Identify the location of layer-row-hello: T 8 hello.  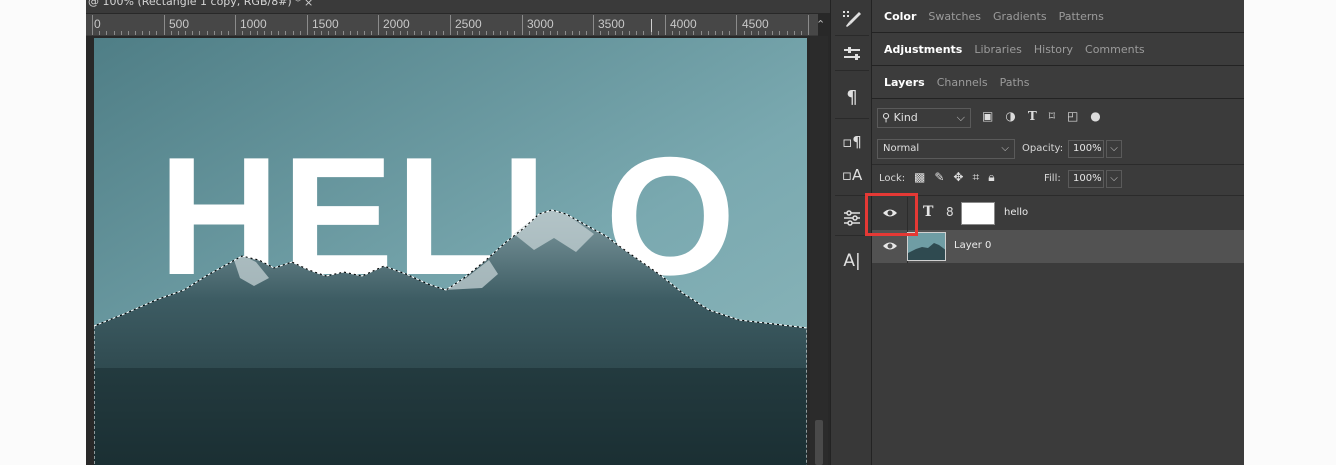
(1058, 213).